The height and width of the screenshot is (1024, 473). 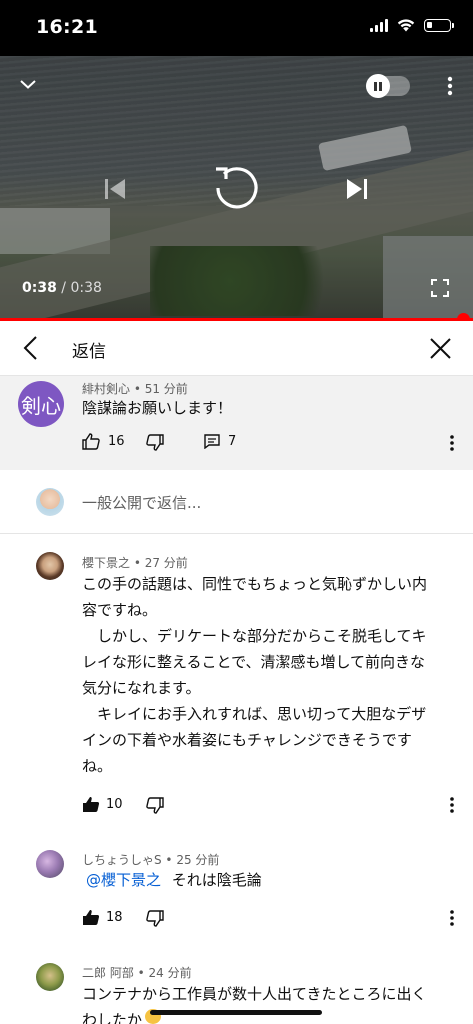 What do you see at coordinates (135, 562) in the screenshot?
I see `reply-author-meta: 櫻下景之 • 27 分前` at bounding box center [135, 562].